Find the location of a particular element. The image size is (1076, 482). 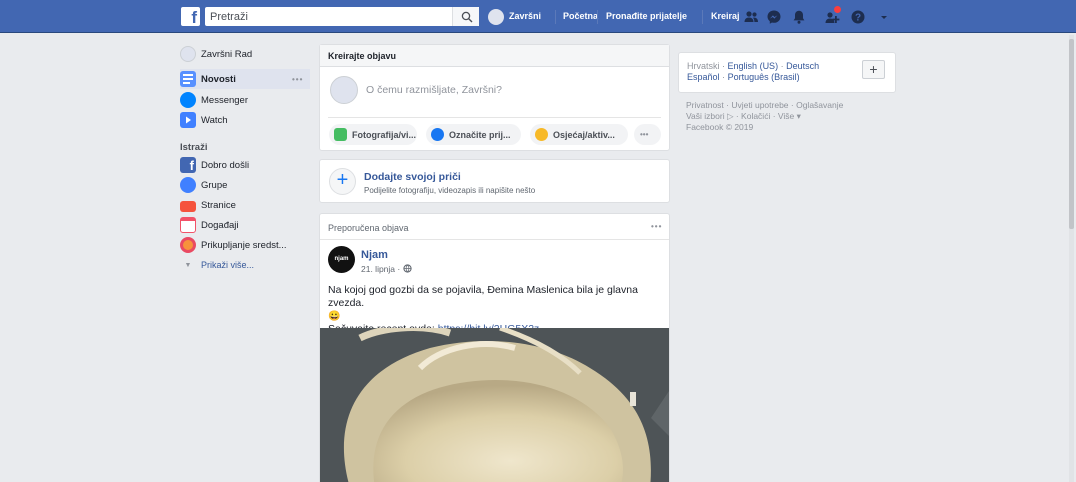

author-name: Njam is located at coordinates (374, 255).